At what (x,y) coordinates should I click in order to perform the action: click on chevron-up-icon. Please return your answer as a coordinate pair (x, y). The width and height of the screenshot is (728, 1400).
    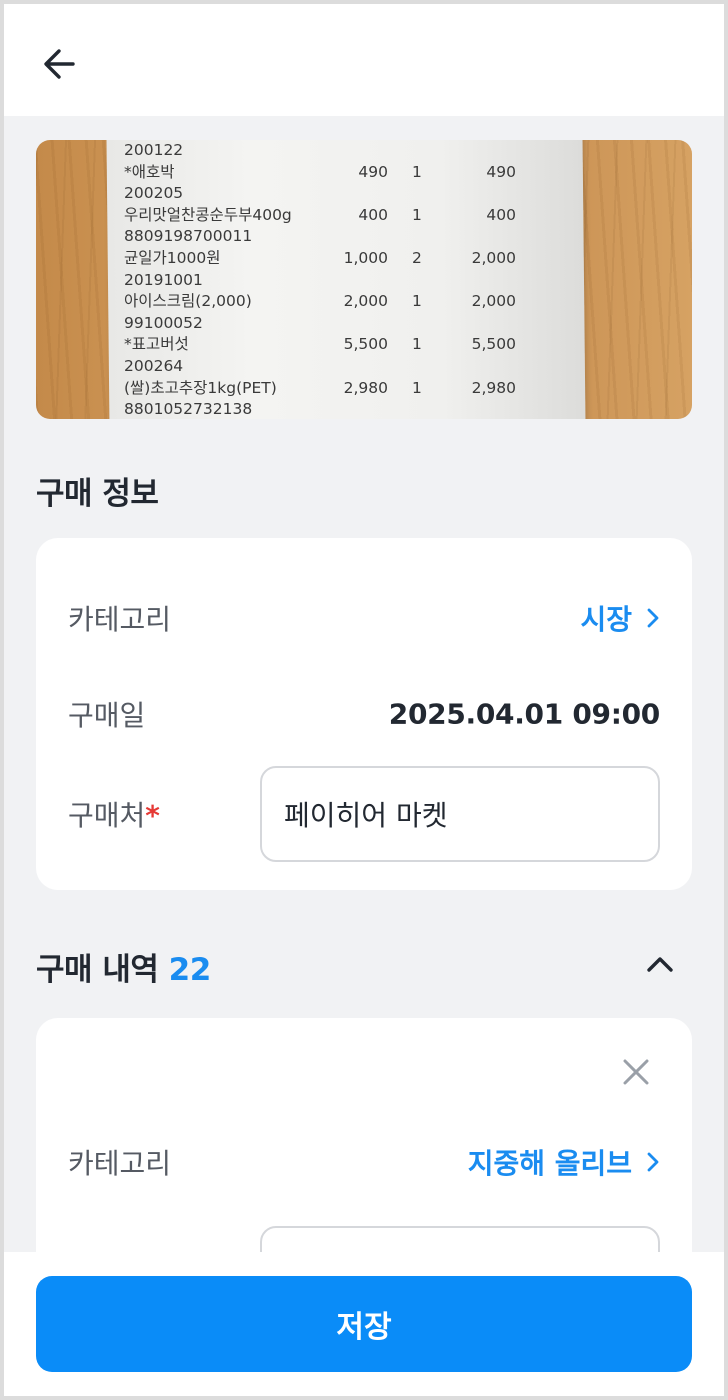
    Looking at the image, I should click on (660, 964).